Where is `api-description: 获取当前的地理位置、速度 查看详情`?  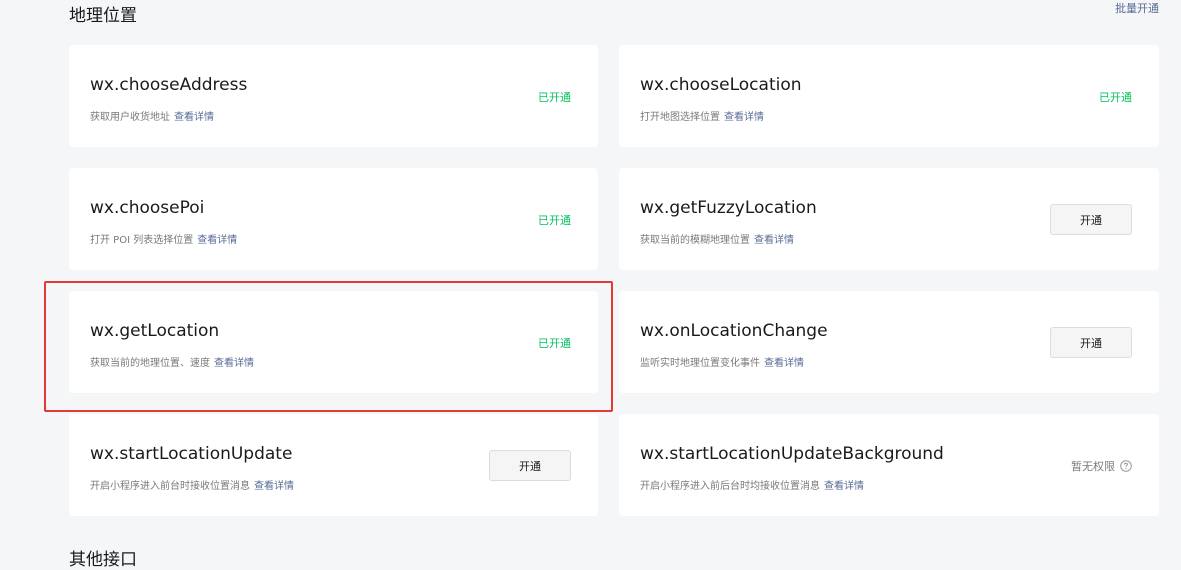 api-description: 获取当前的地理位置、速度 查看详情 is located at coordinates (172, 361).